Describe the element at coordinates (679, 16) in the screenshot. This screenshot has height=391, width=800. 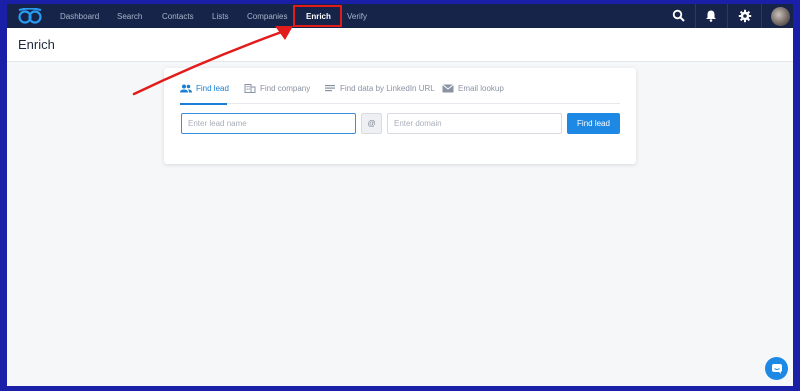
I see `search-icon` at that location.